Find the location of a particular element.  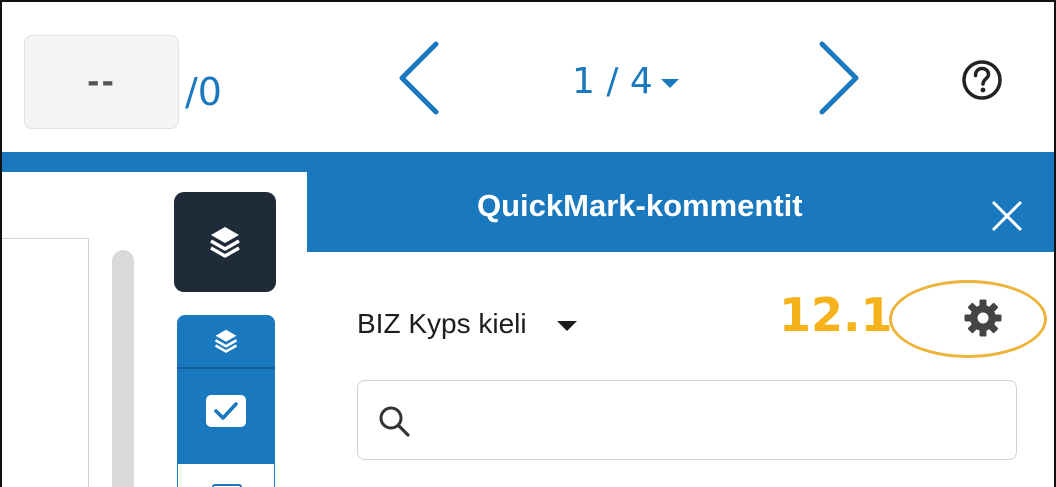

page-number-value: -- is located at coordinates (101, 82).